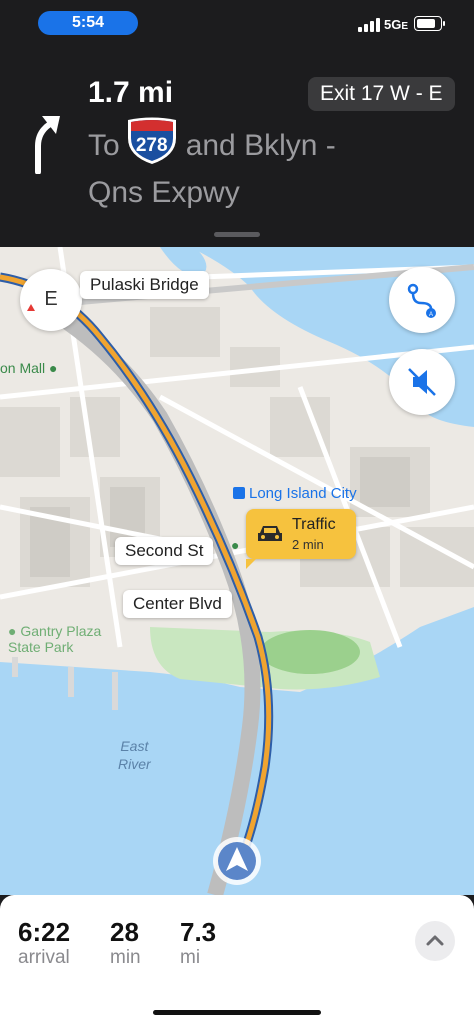  Describe the element at coordinates (134, 755) in the screenshot. I see `map-label-east-river: East River` at that location.